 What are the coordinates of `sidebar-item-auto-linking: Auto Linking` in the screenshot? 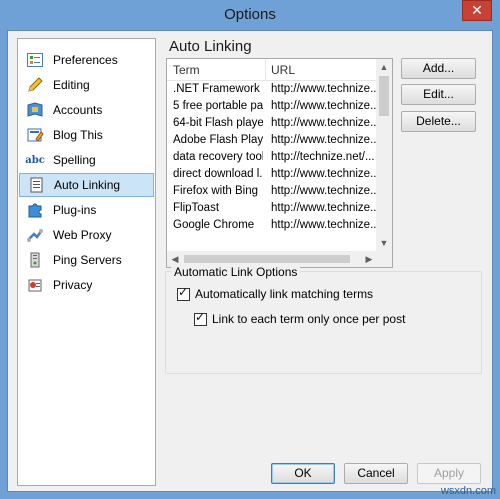 It's located at (86, 185).